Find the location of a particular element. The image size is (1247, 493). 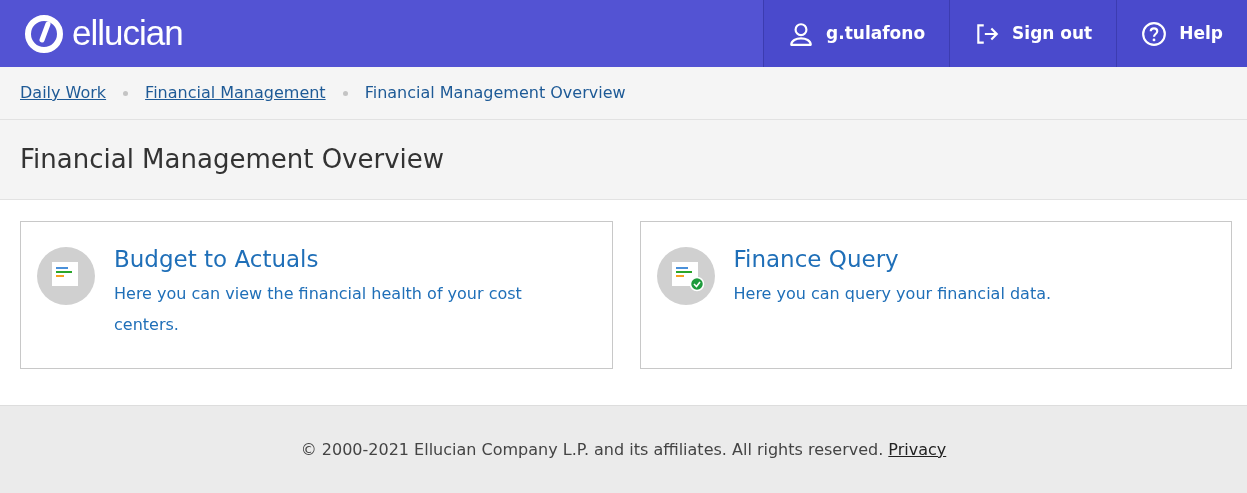

help-icon is located at coordinates (1154, 33).